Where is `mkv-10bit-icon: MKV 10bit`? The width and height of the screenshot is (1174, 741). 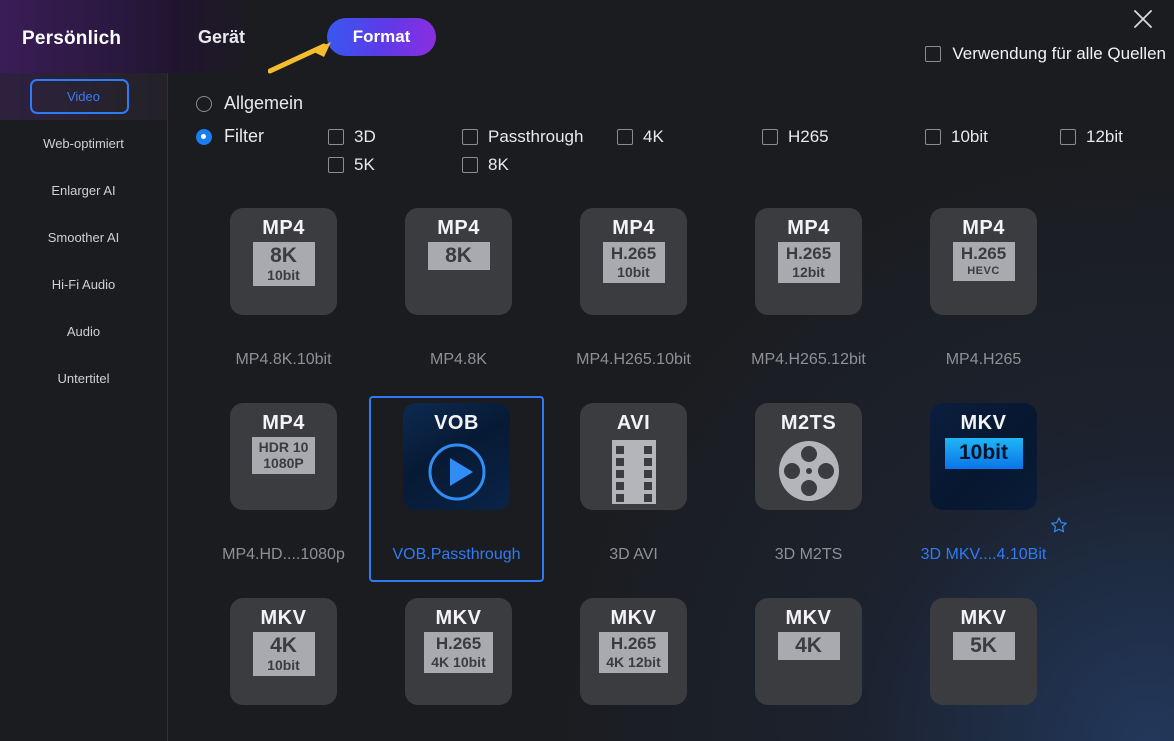
mkv-10bit-icon: MKV 10bit is located at coordinates (983, 456).